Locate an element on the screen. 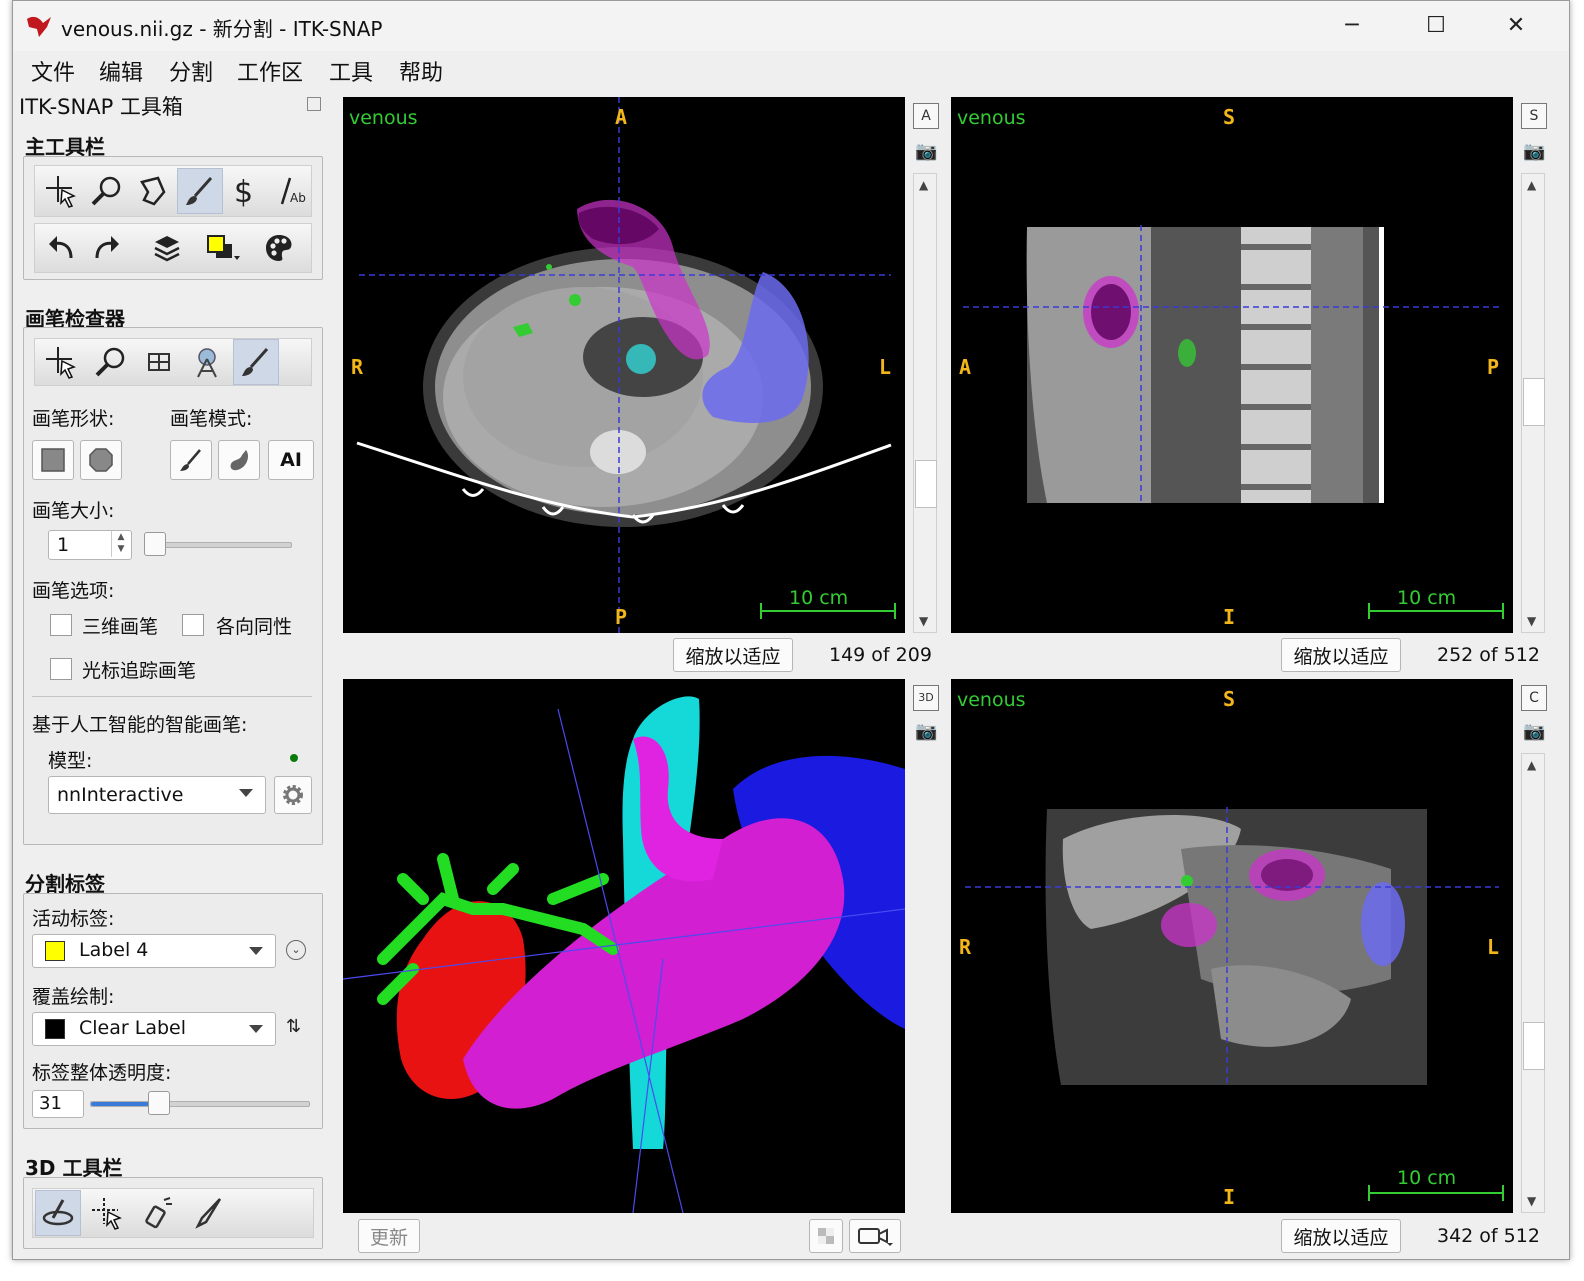  inspector-beacon-icon is located at coordinates (207, 362).